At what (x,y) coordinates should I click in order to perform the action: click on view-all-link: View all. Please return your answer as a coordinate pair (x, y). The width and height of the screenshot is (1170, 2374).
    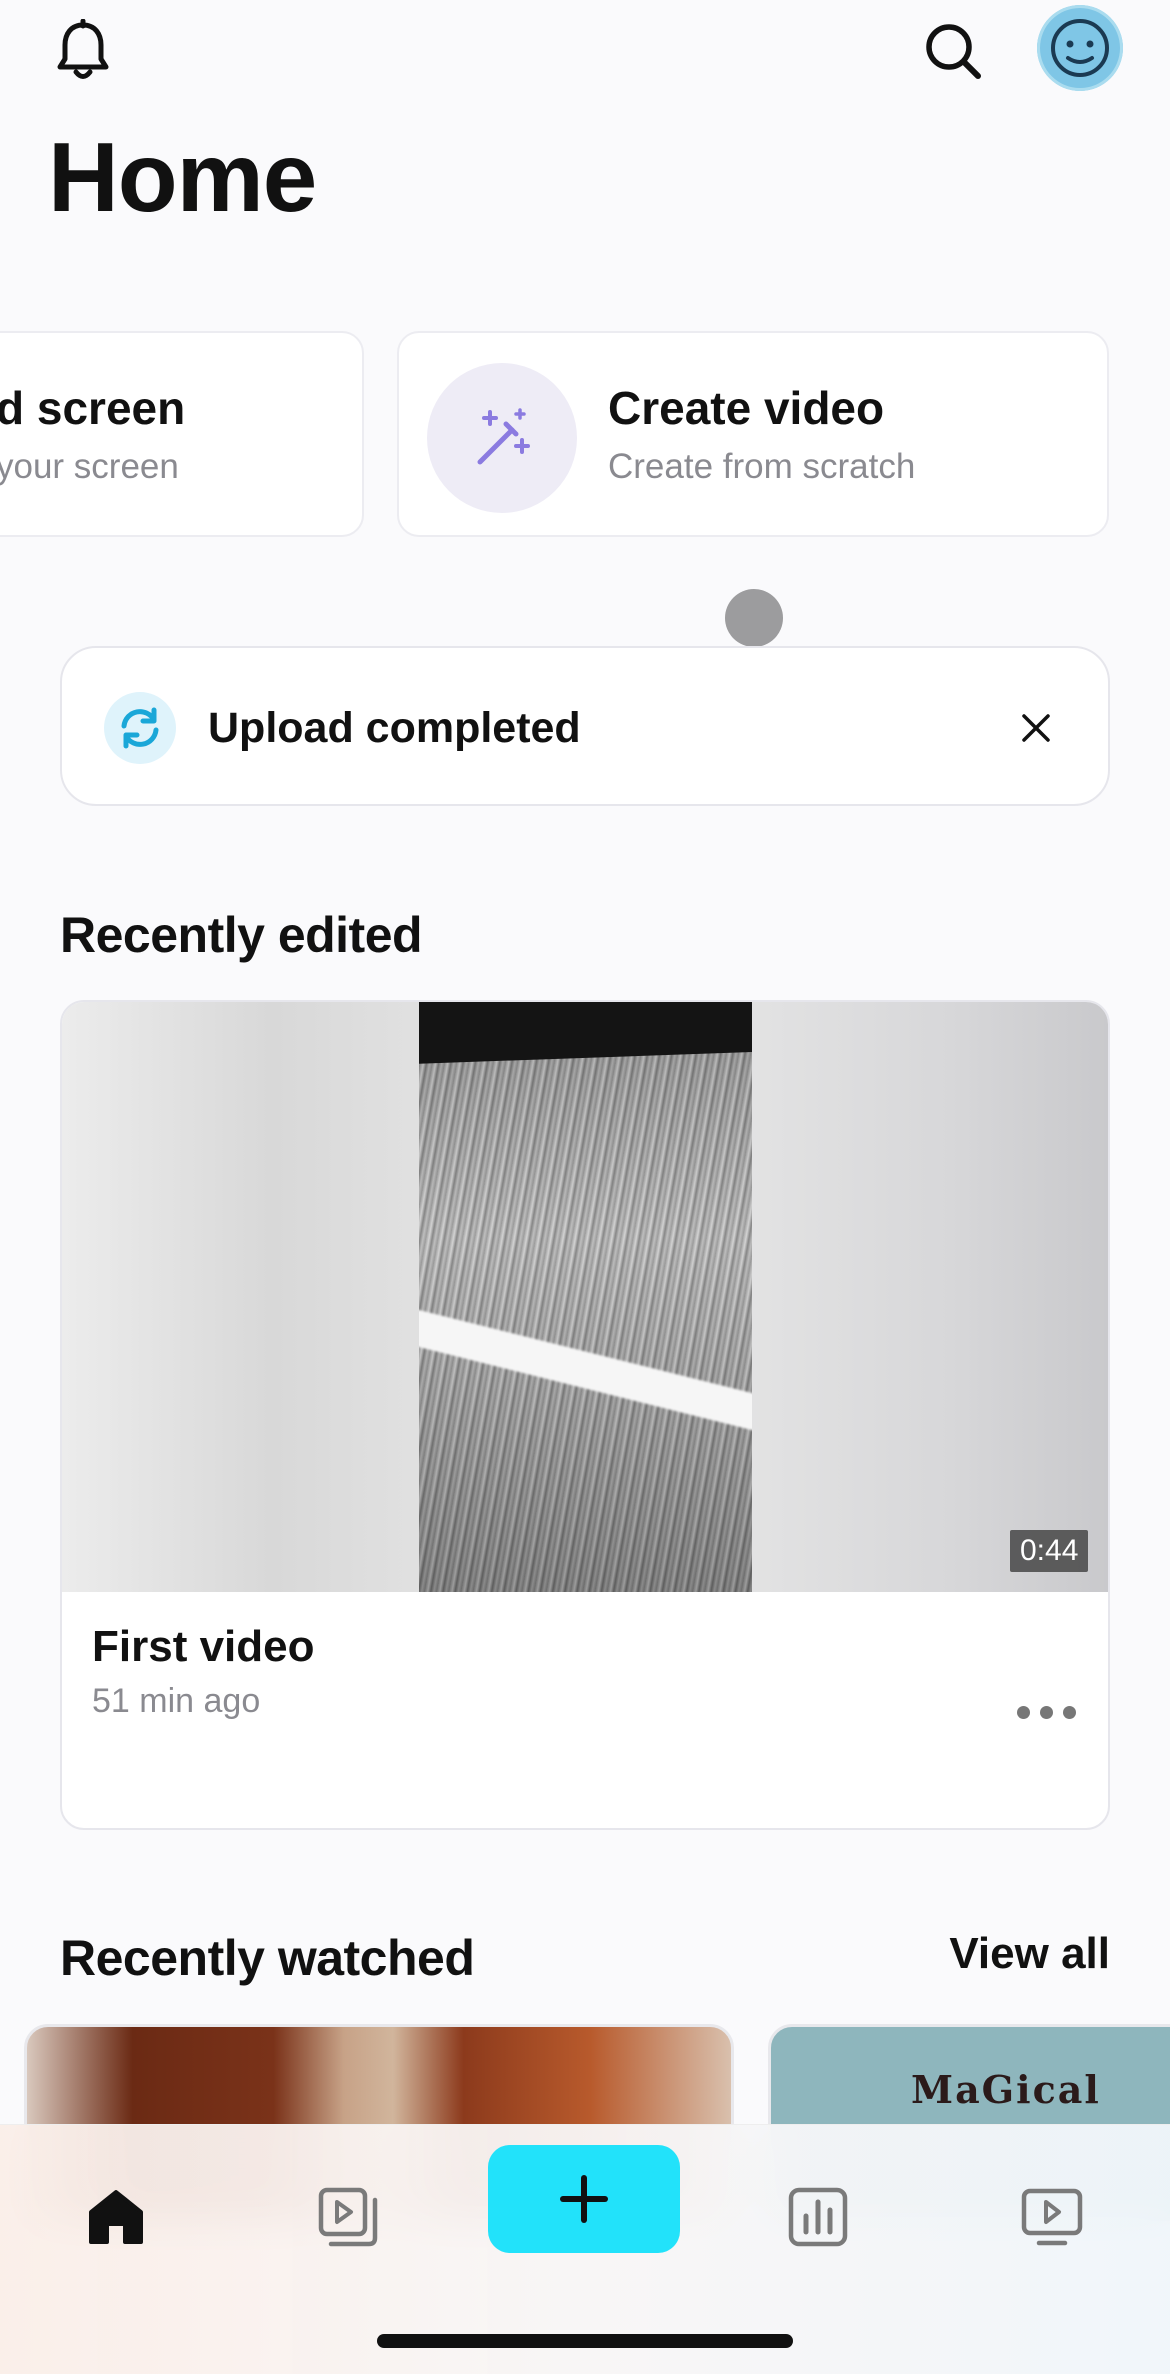
    Looking at the image, I should click on (1029, 1954).